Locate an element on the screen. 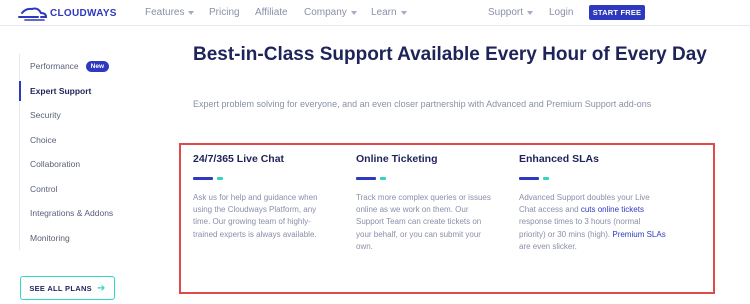 The height and width of the screenshot is (304, 750). start-free-button: START FREE is located at coordinates (617, 12).